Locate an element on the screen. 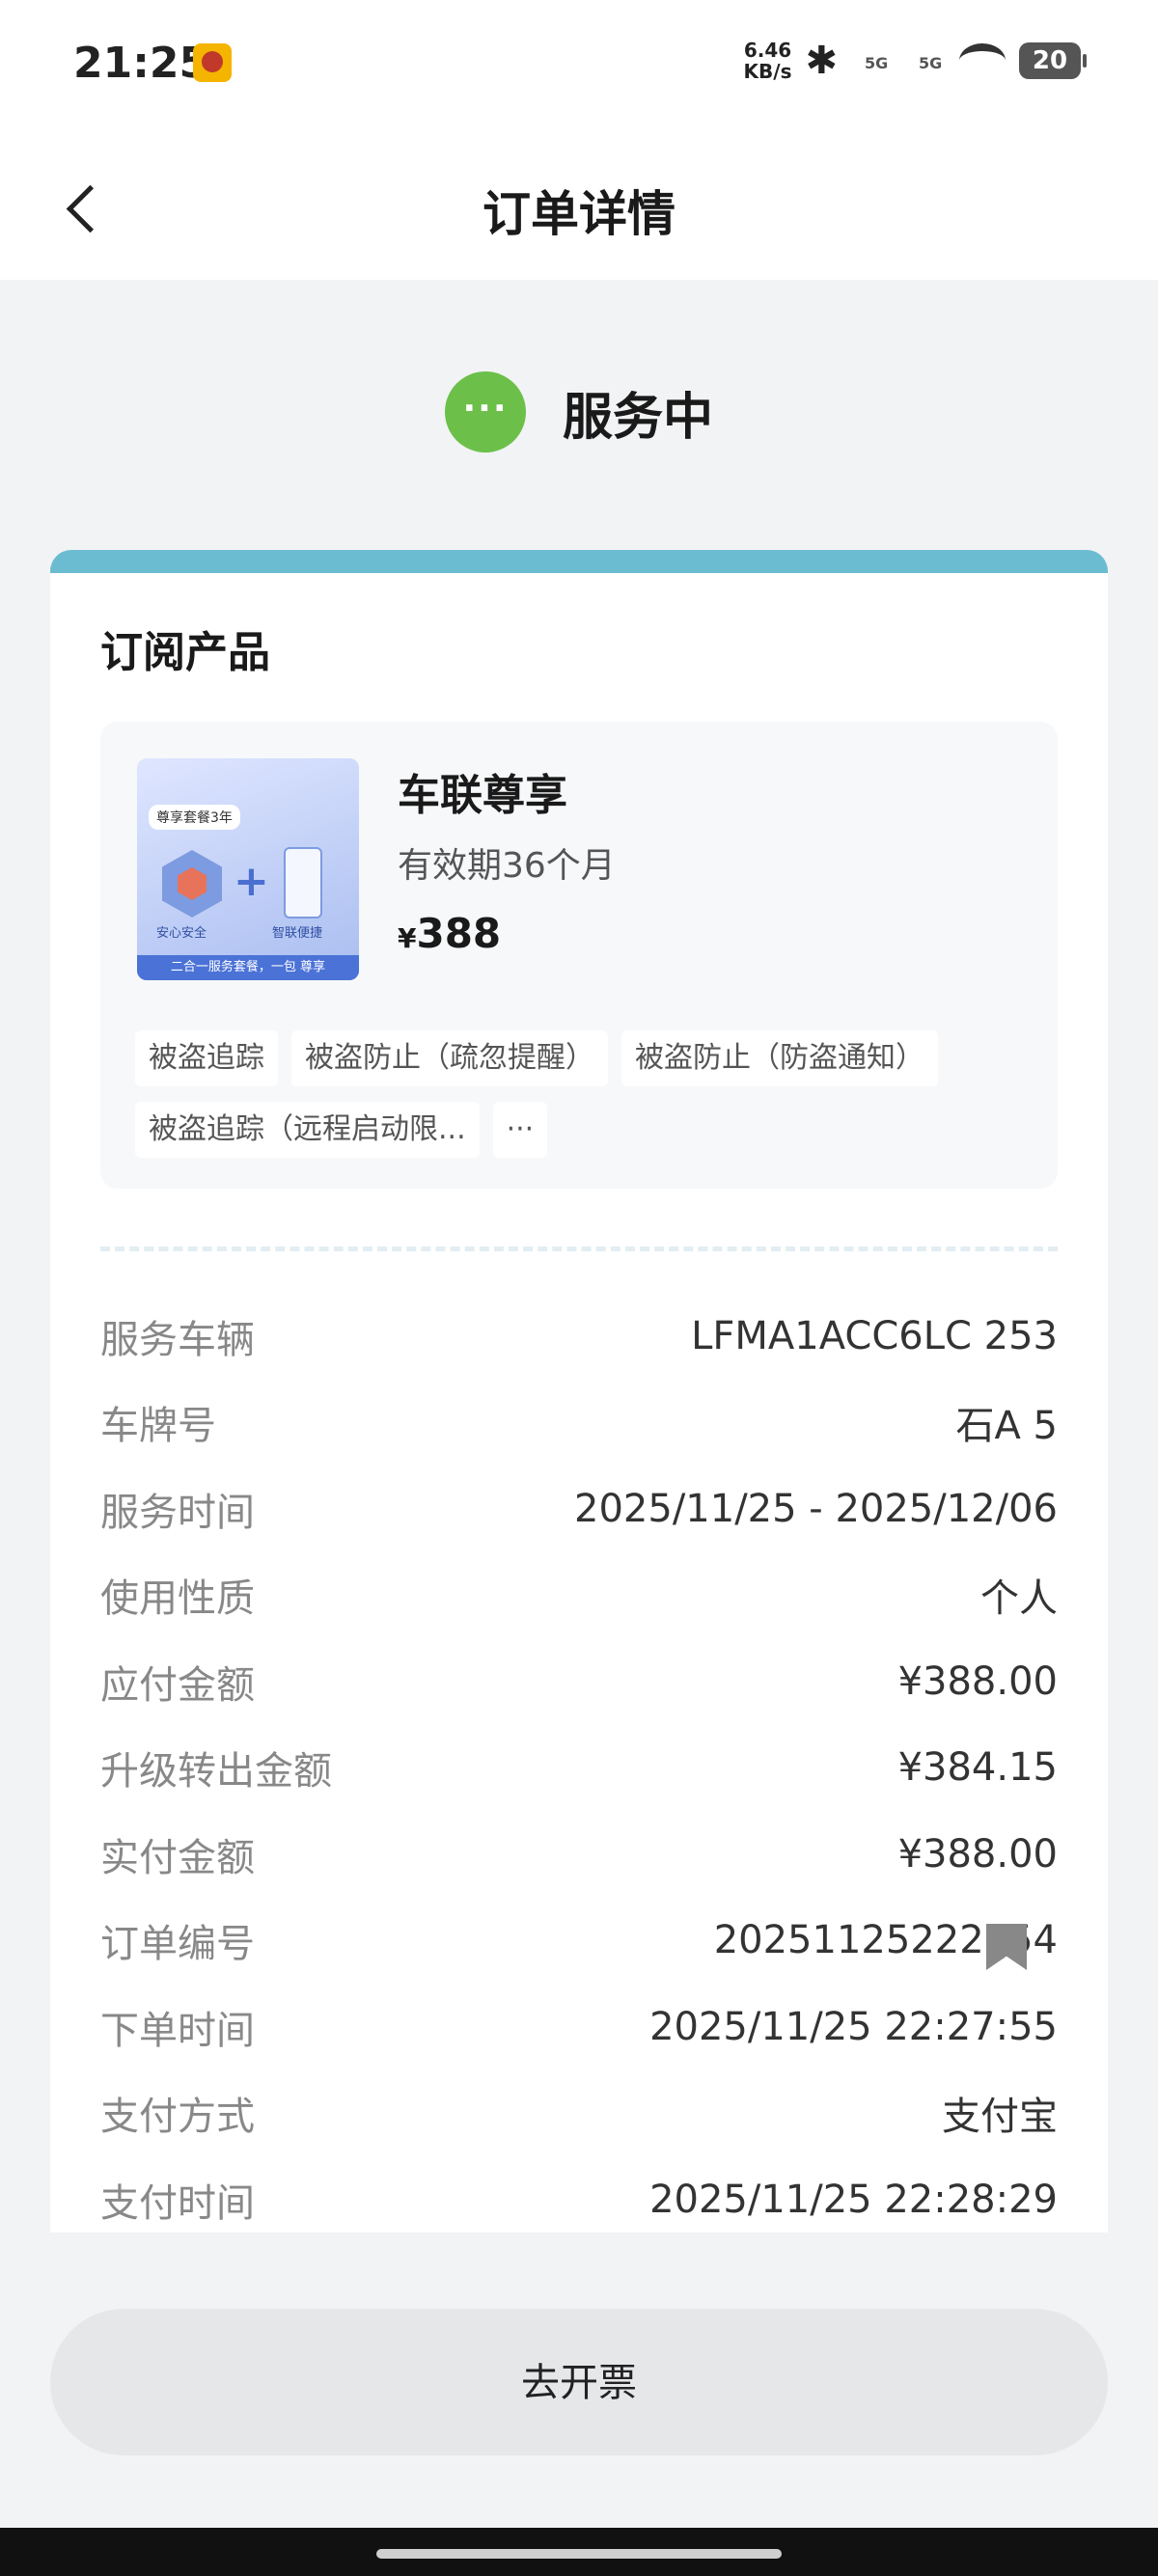 The height and width of the screenshot is (2576, 1158). product-validity: 有效期36个月 is located at coordinates (507, 866).